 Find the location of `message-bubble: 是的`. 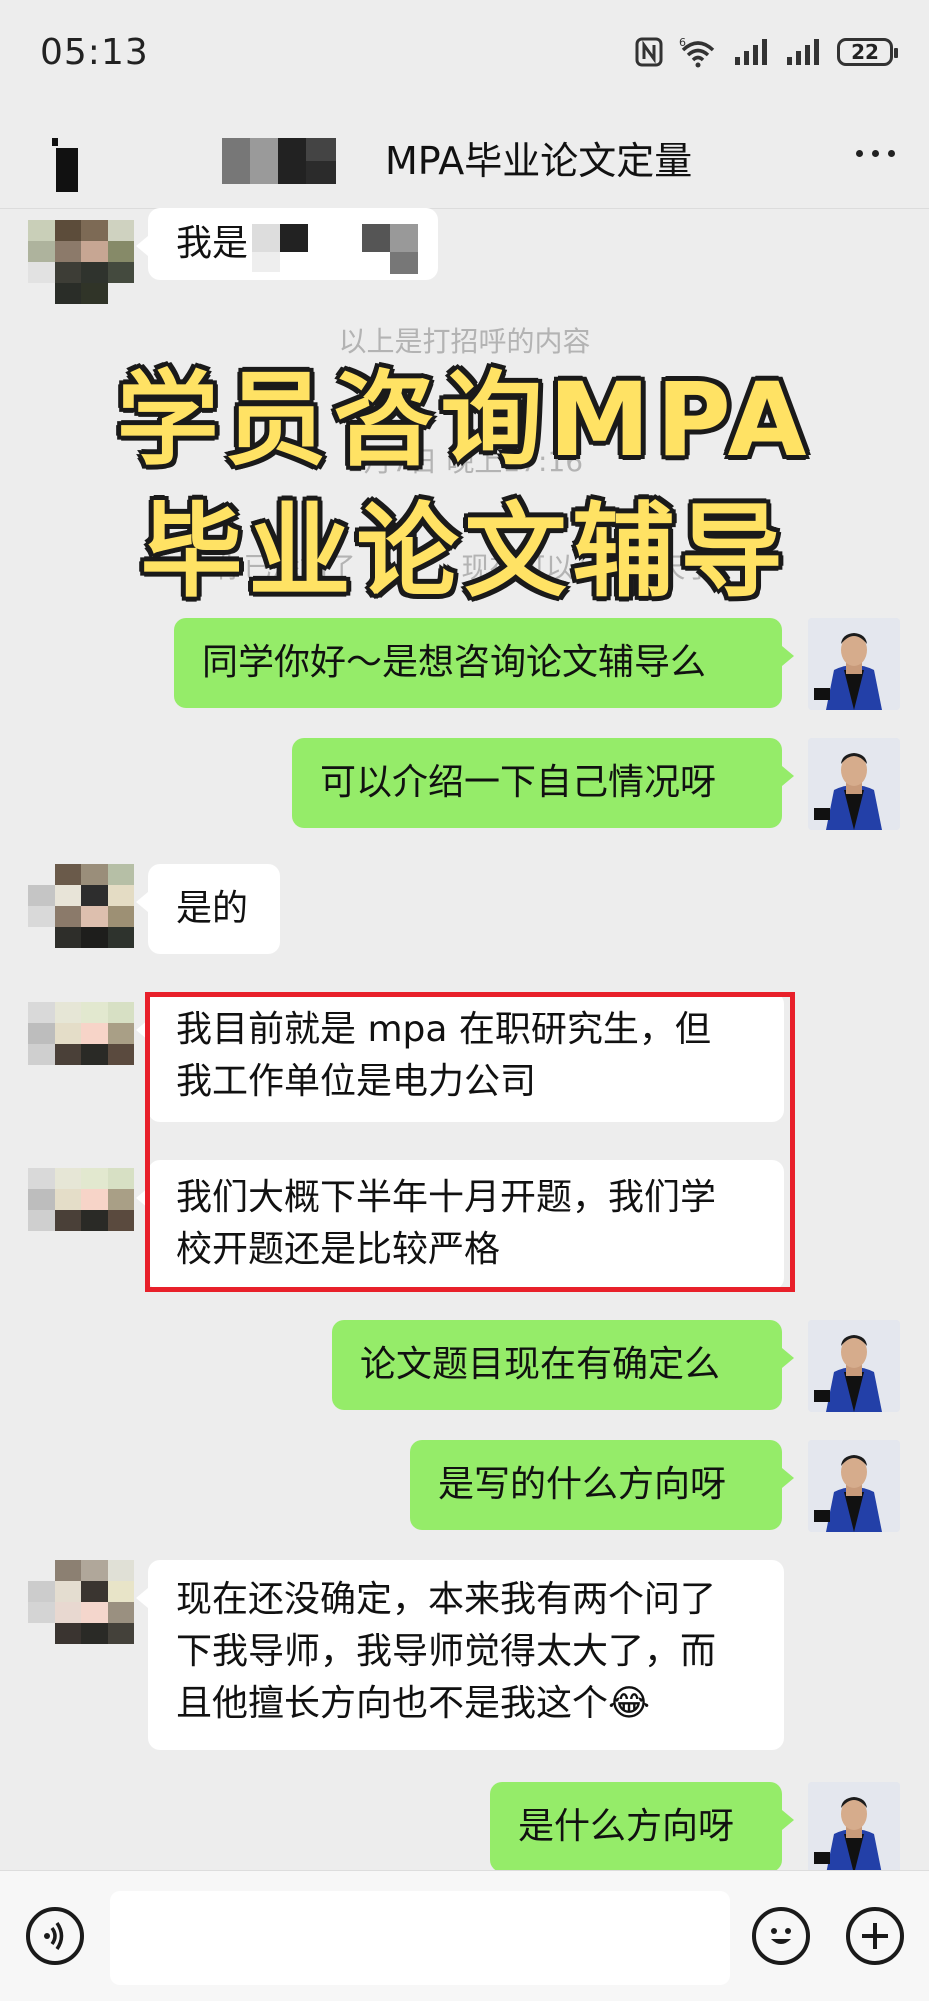

message-bubble: 是的 is located at coordinates (208, 909).